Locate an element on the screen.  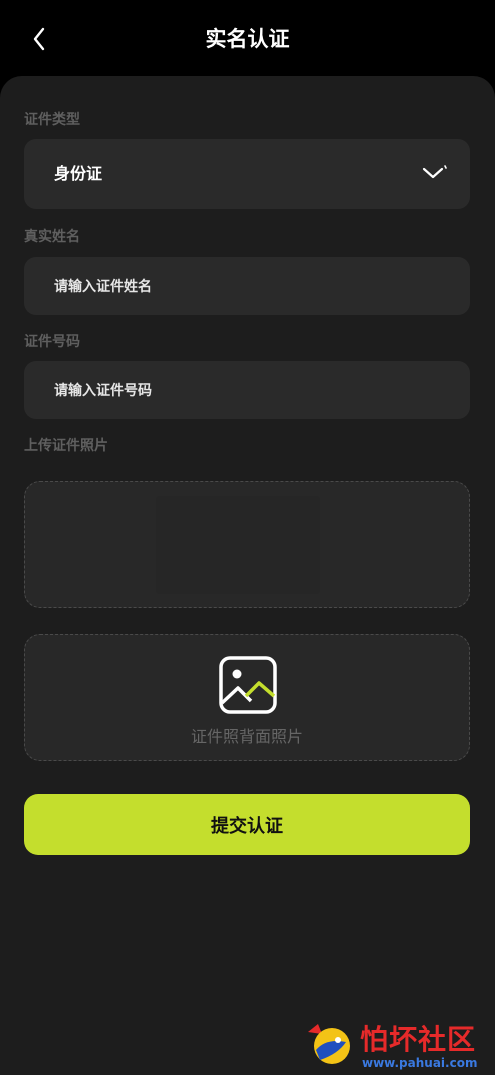
watermark-name: 怕坏社区 is located at coordinates (418, 1039).